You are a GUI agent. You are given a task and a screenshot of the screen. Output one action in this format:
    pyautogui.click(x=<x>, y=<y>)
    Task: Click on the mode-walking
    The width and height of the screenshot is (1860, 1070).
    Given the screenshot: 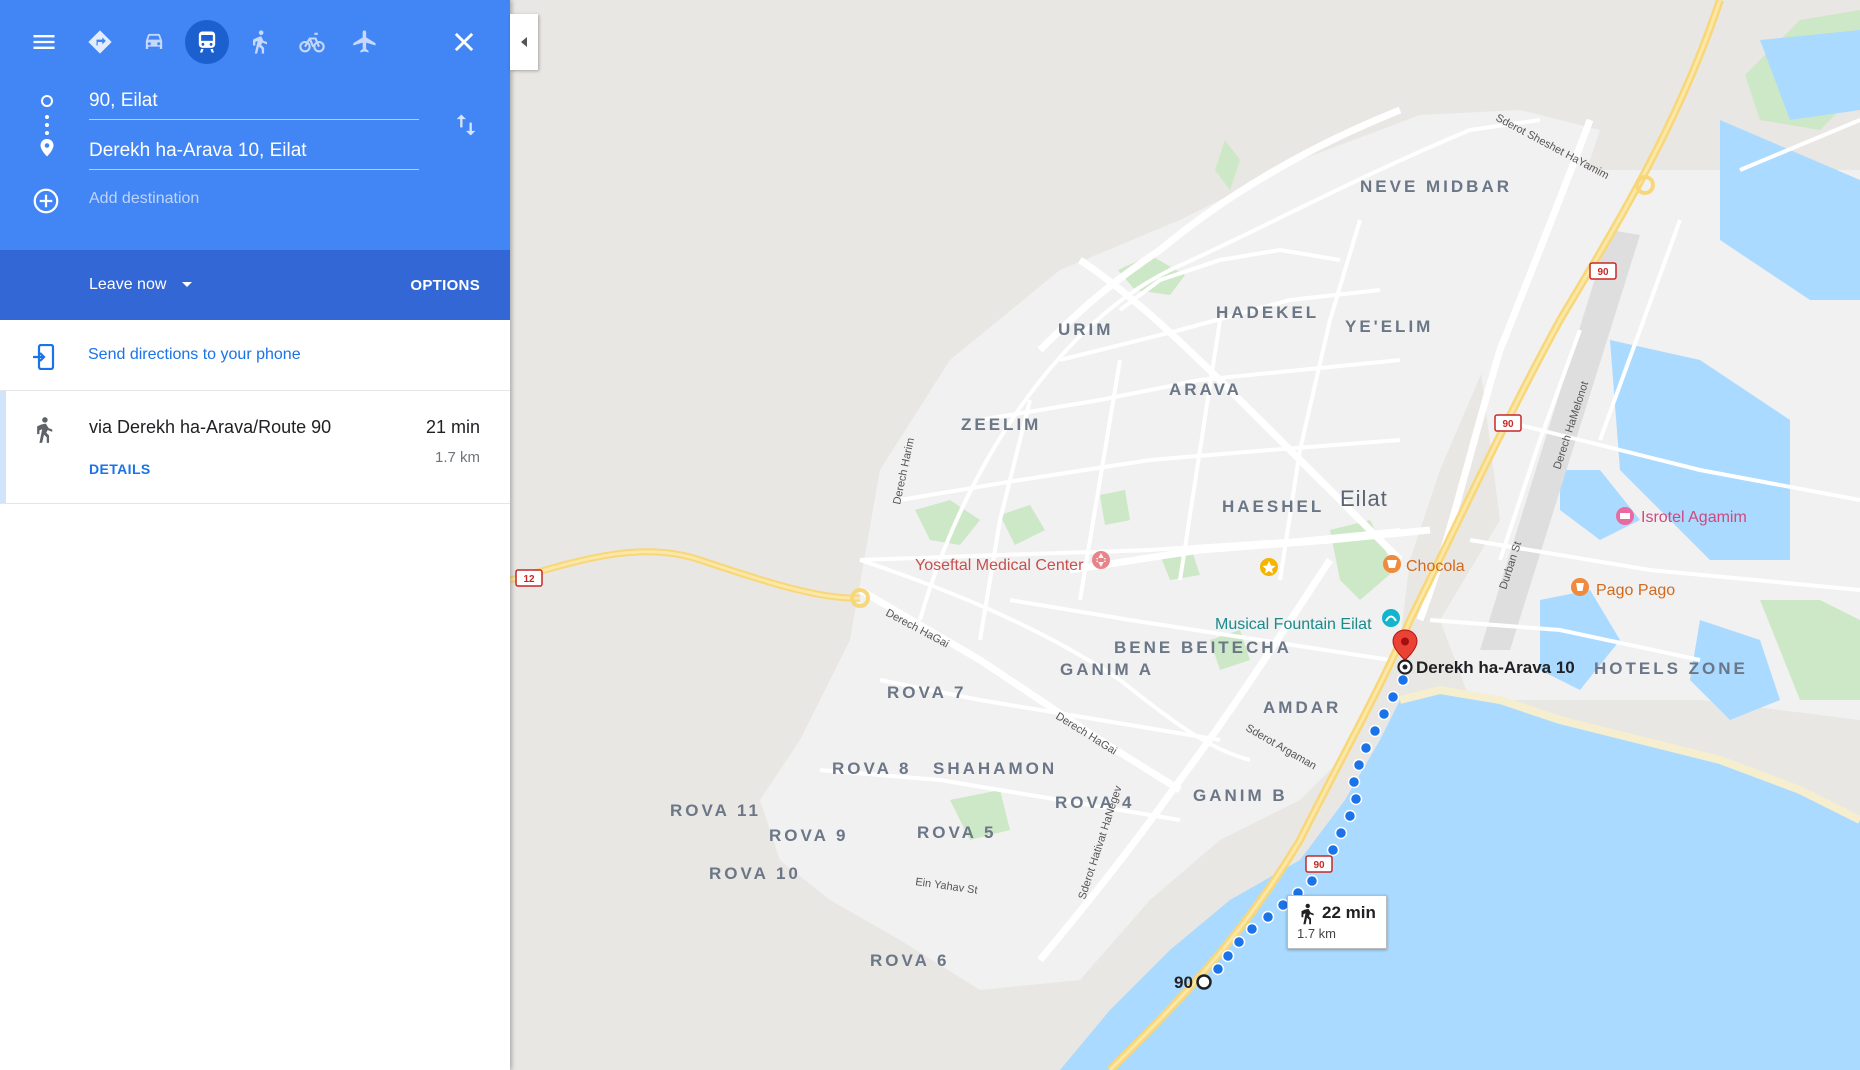 What is the action you would take?
    pyautogui.click(x=260, y=42)
    